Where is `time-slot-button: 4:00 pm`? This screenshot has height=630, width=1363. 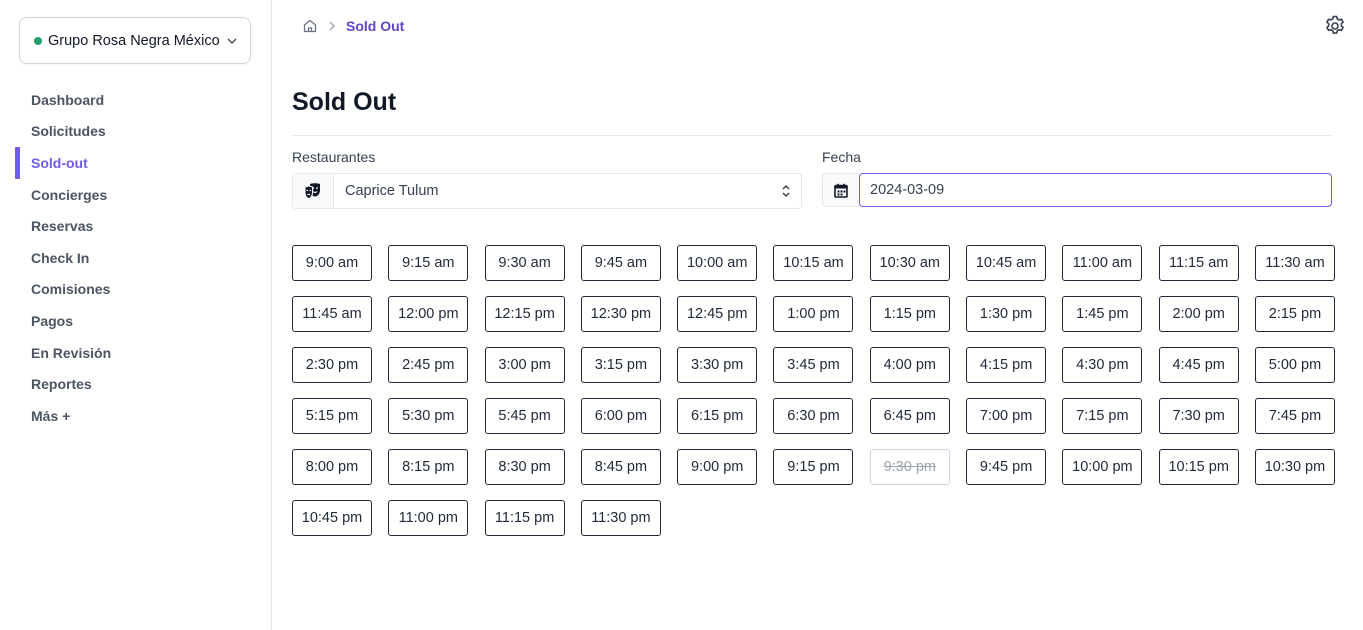
time-slot-button: 4:00 pm is located at coordinates (909, 365).